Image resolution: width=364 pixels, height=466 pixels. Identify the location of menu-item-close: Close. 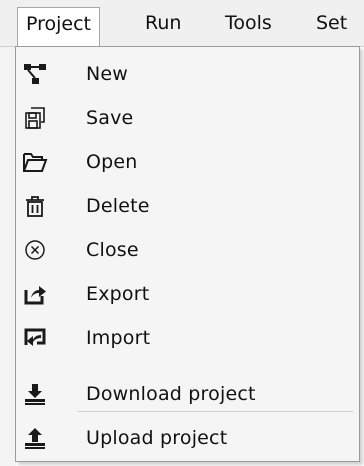
(187, 250).